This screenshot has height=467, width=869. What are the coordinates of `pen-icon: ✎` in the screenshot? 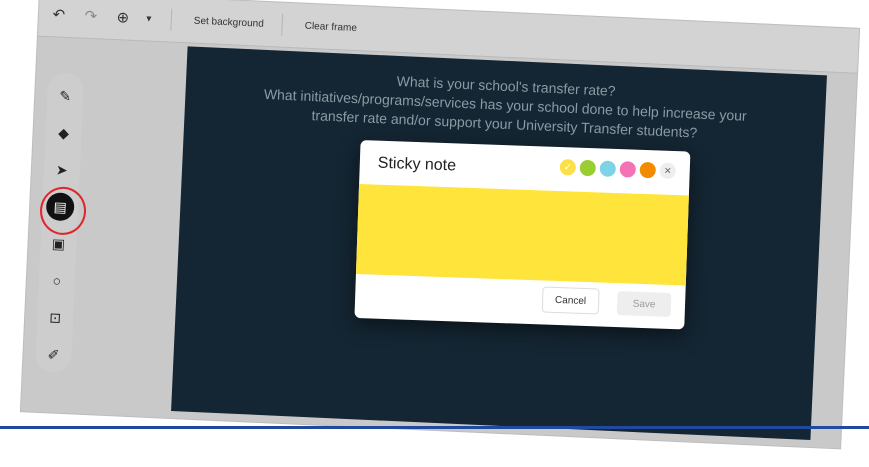 It's located at (65, 95).